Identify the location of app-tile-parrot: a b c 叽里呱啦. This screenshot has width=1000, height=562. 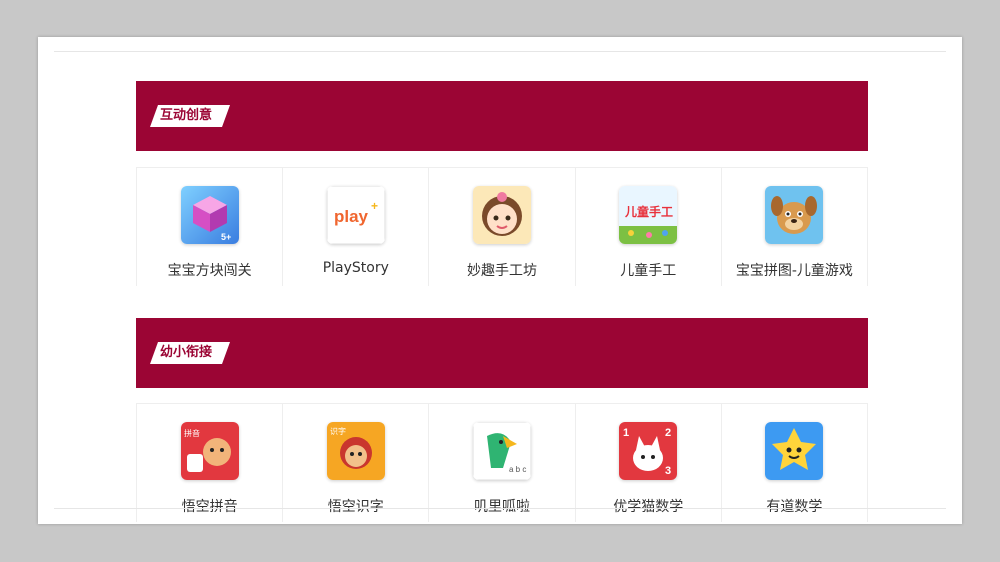
(502, 463).